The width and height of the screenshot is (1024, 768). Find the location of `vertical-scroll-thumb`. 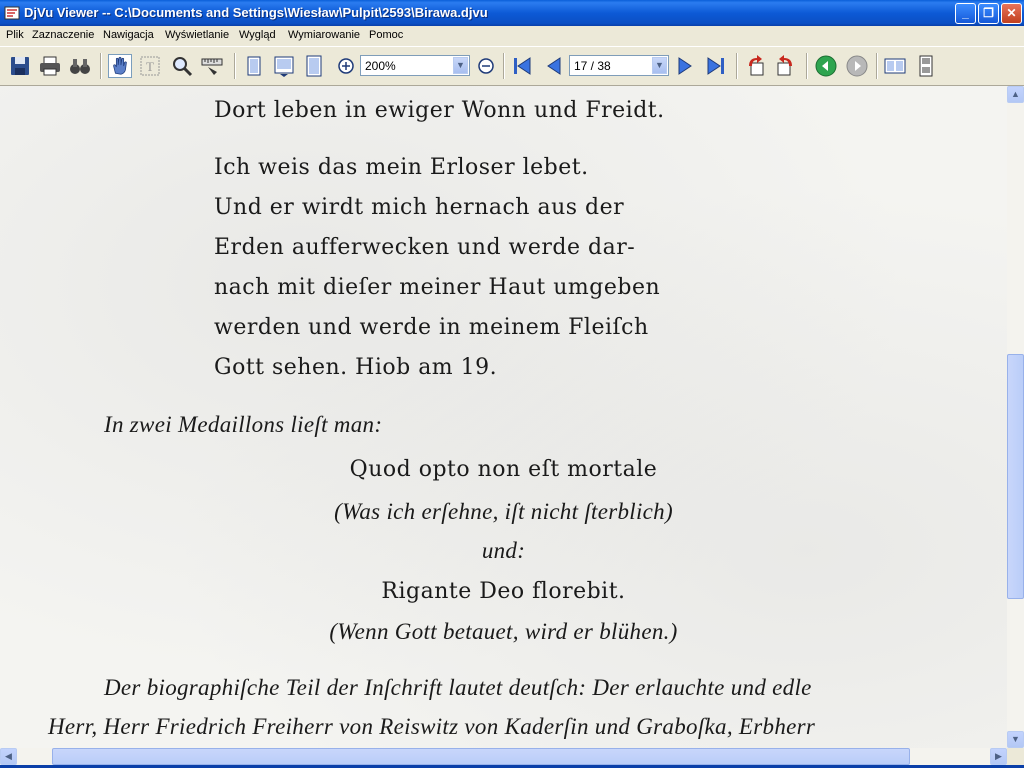

vertical-scroll-thumb is located at coordinates (1015, 476).